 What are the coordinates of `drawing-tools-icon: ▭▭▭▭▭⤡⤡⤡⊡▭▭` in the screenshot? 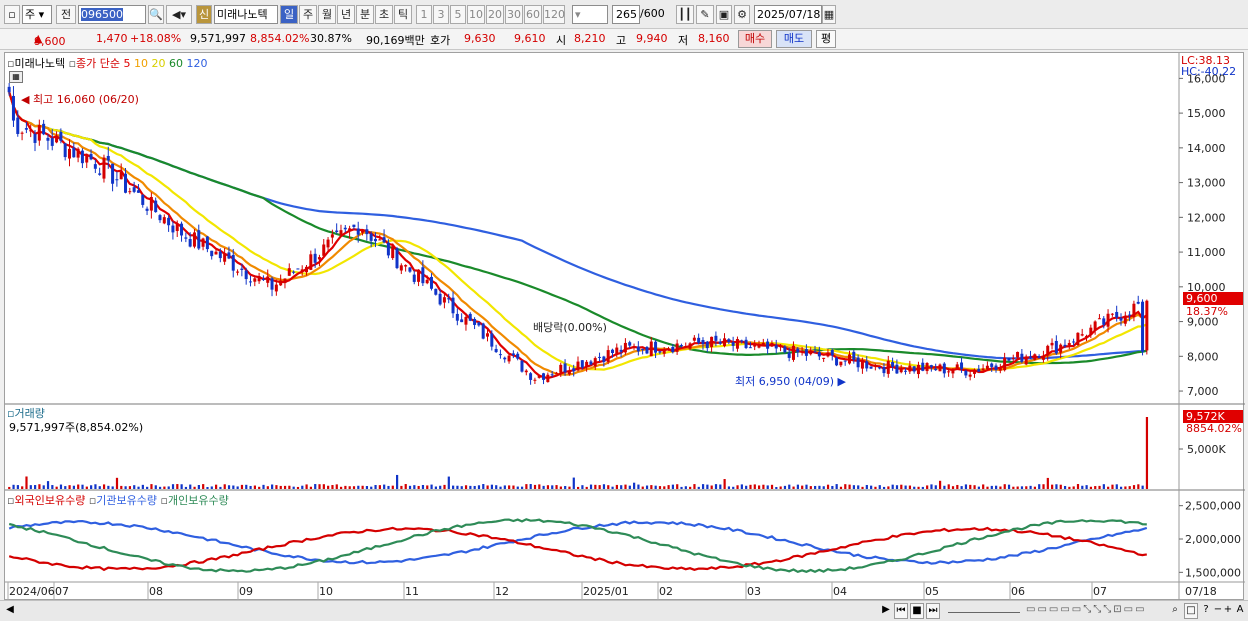 It's located at (1096, 611).